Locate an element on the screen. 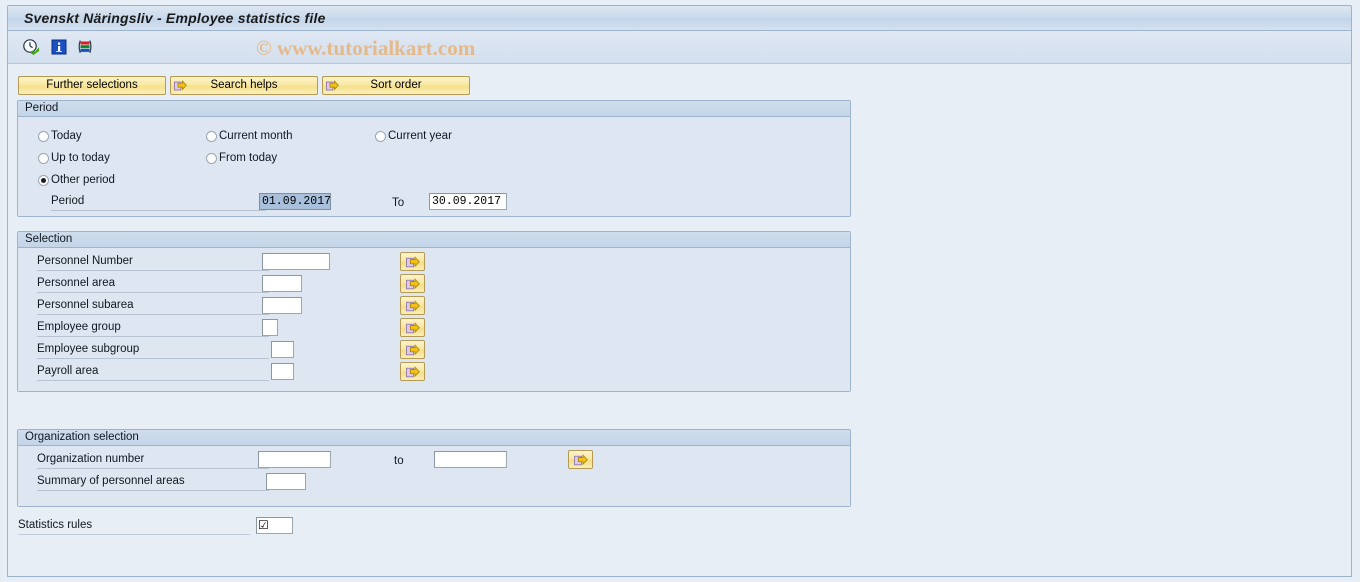 This screenshot has height=582, width=1360. organization-group-title: Organization selection is located at coordinates (434, 438).